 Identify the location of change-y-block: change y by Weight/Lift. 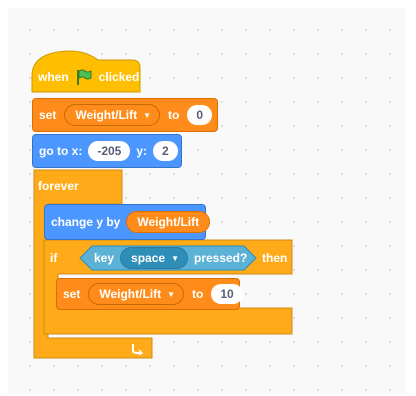
(127, 222).